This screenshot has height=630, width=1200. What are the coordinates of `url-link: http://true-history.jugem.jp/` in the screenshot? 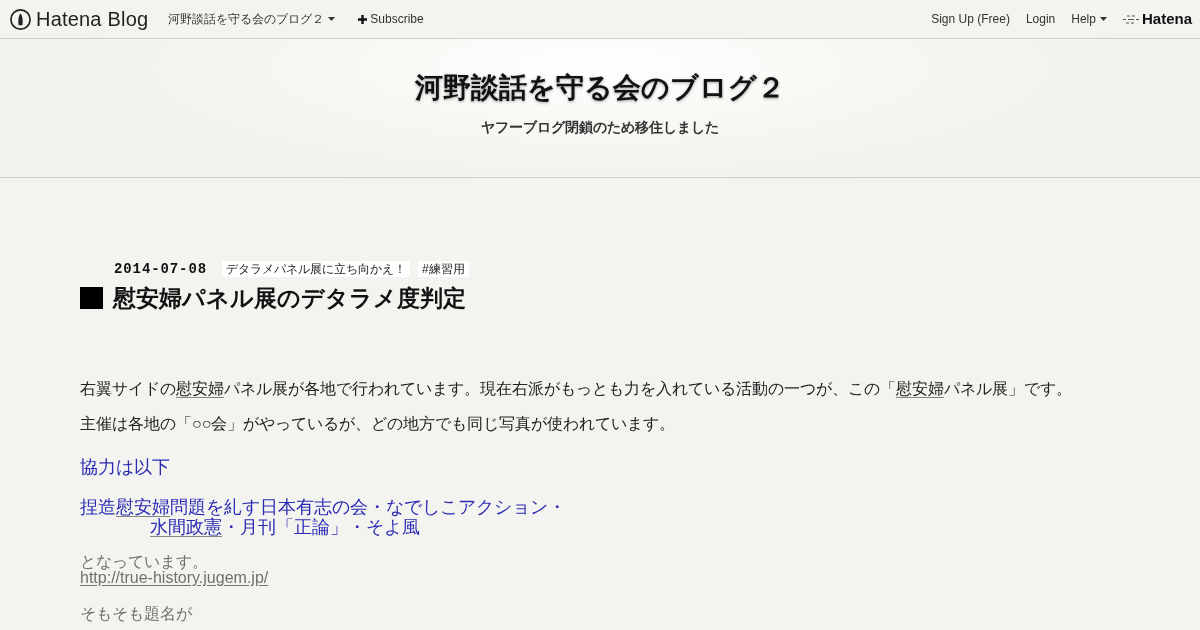 It's located at (174, 578).